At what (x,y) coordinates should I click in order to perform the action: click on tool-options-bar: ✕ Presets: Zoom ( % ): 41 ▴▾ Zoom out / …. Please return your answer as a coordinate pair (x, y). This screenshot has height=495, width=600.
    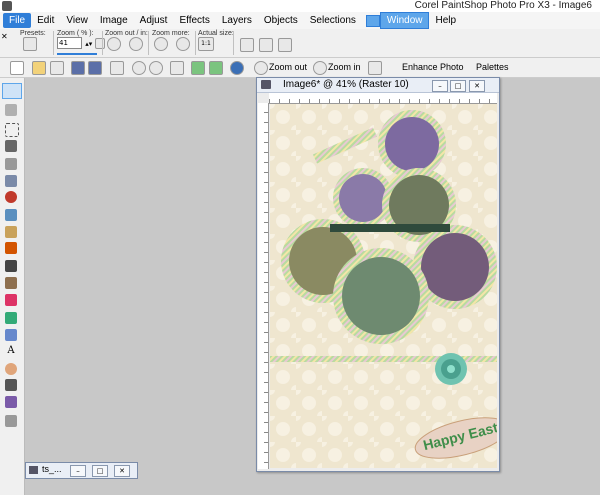
    Looking at the image, I should click on (300, 43).